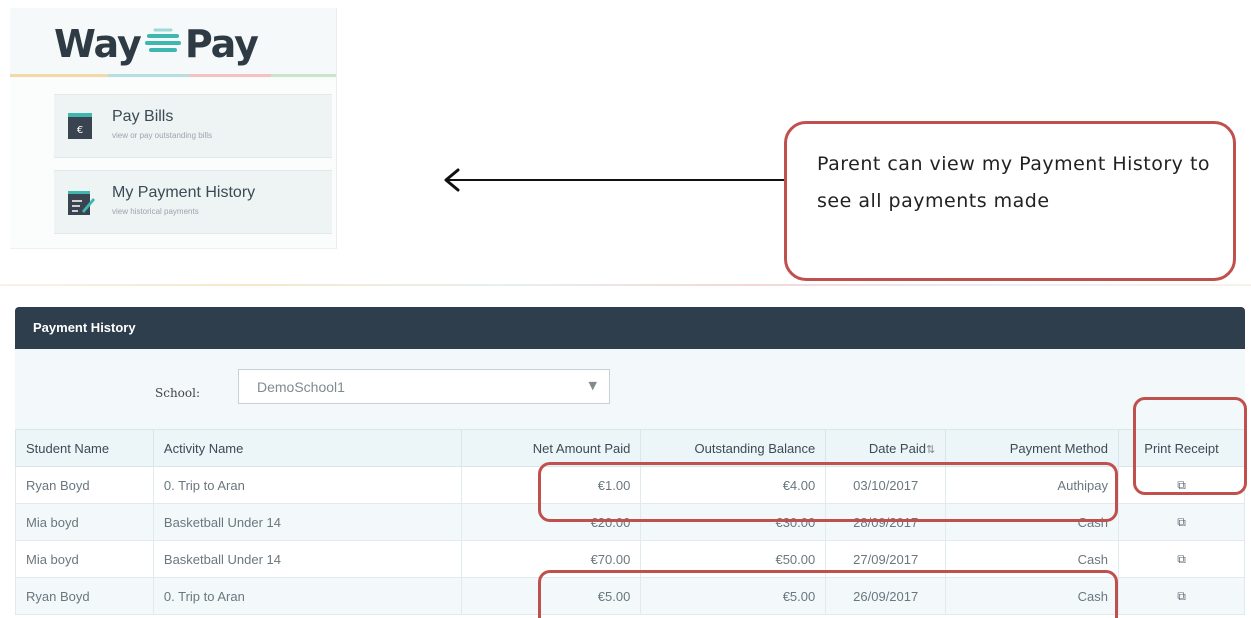 The width and height of the screenshot is (1251, 618). What do you see at coordinates (630, 389) in the screenshot?
I see `payment-history-filter: School: DemoSchool1 ▼` at bounding box center [630, 389].